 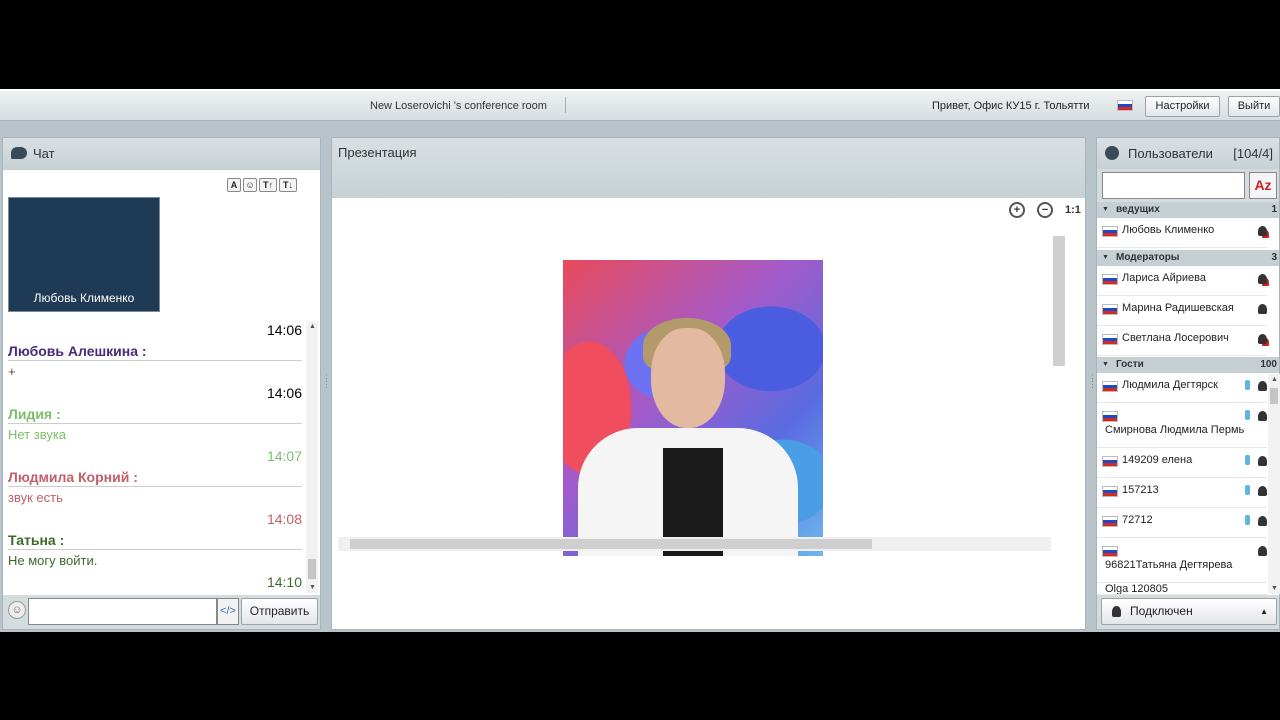 I want to click on code-button: </>, so click(x=228, y=611).